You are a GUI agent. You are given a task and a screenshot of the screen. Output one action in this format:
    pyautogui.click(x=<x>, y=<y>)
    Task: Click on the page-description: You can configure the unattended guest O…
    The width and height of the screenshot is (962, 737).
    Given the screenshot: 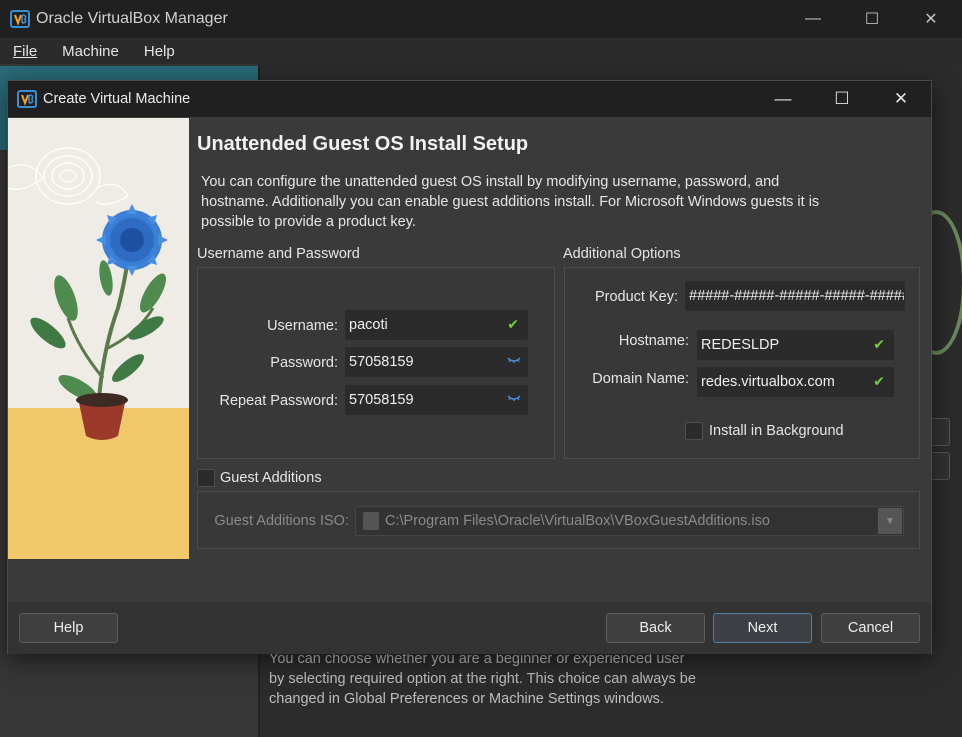 What is the action you would take?
    pyautogui.click(x=510, y=202)
    